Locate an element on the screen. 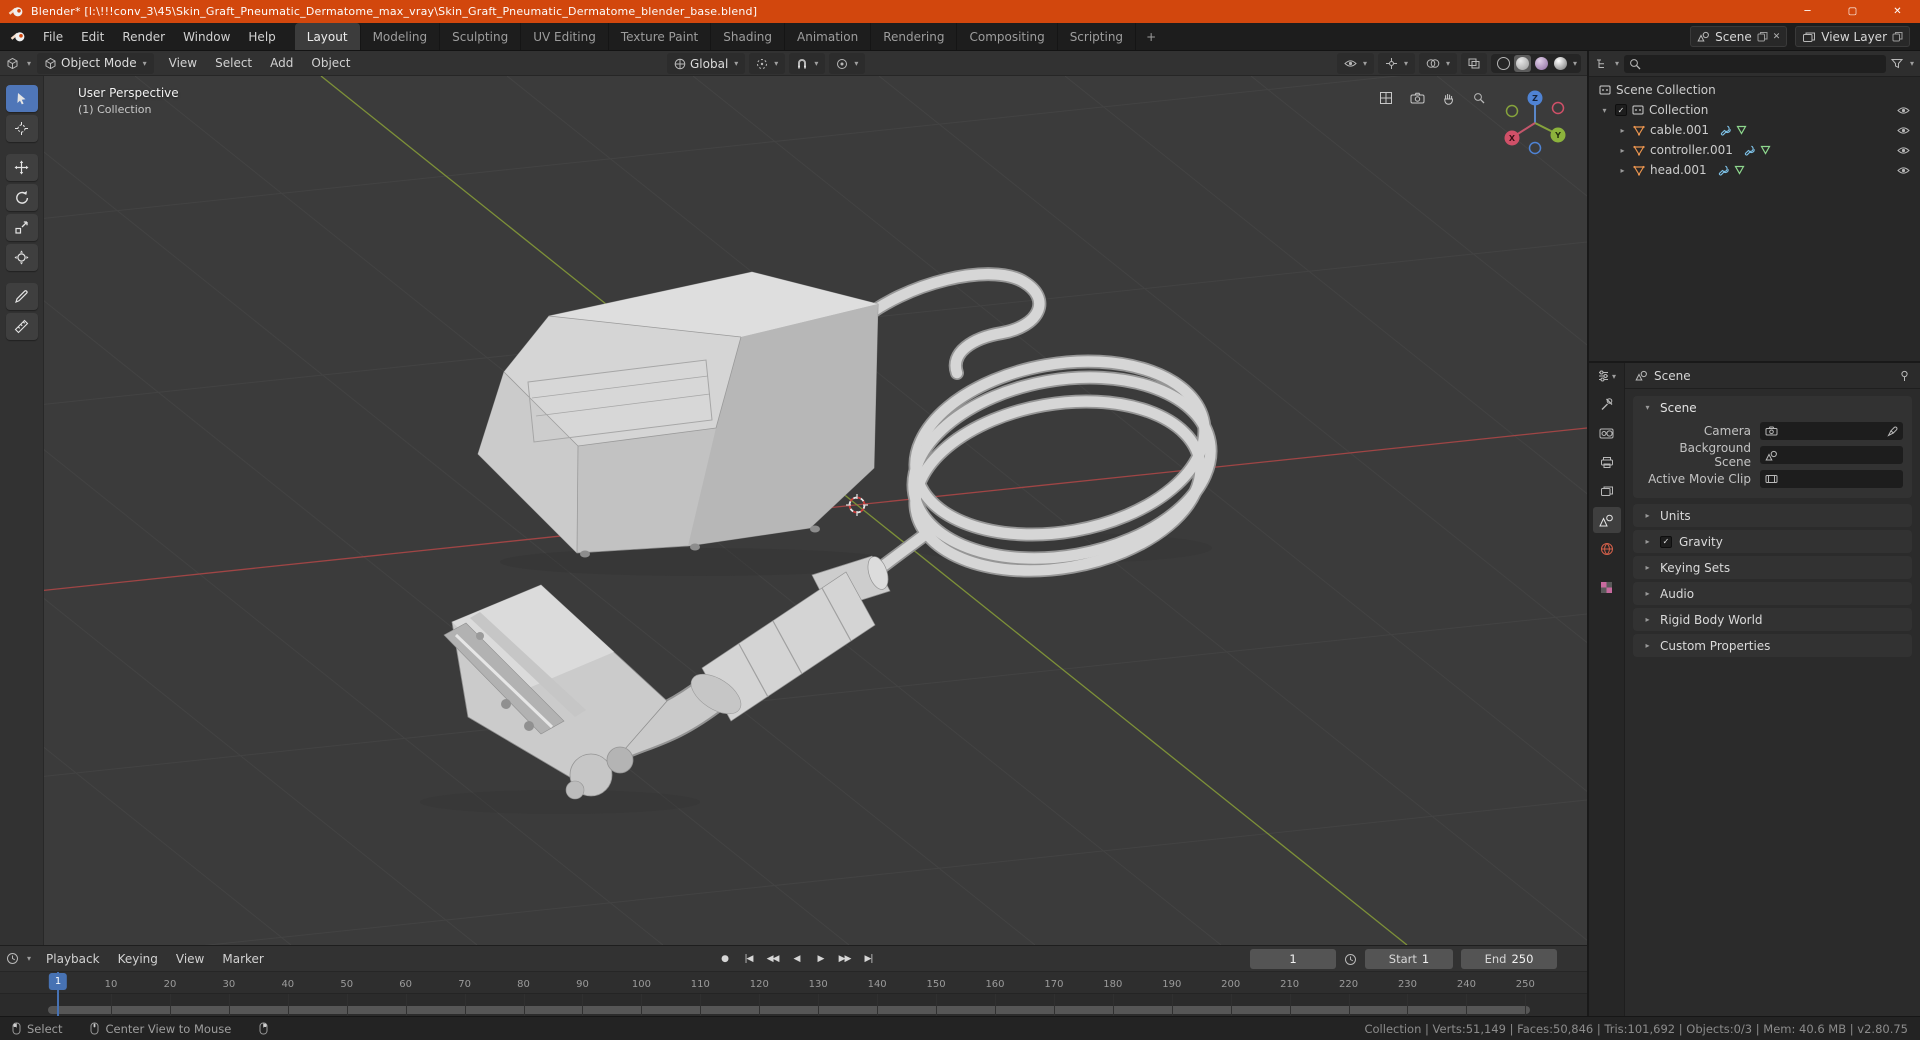 The image size is (1920, 1040). camera-view-button is located at coordinates (1417, 98).